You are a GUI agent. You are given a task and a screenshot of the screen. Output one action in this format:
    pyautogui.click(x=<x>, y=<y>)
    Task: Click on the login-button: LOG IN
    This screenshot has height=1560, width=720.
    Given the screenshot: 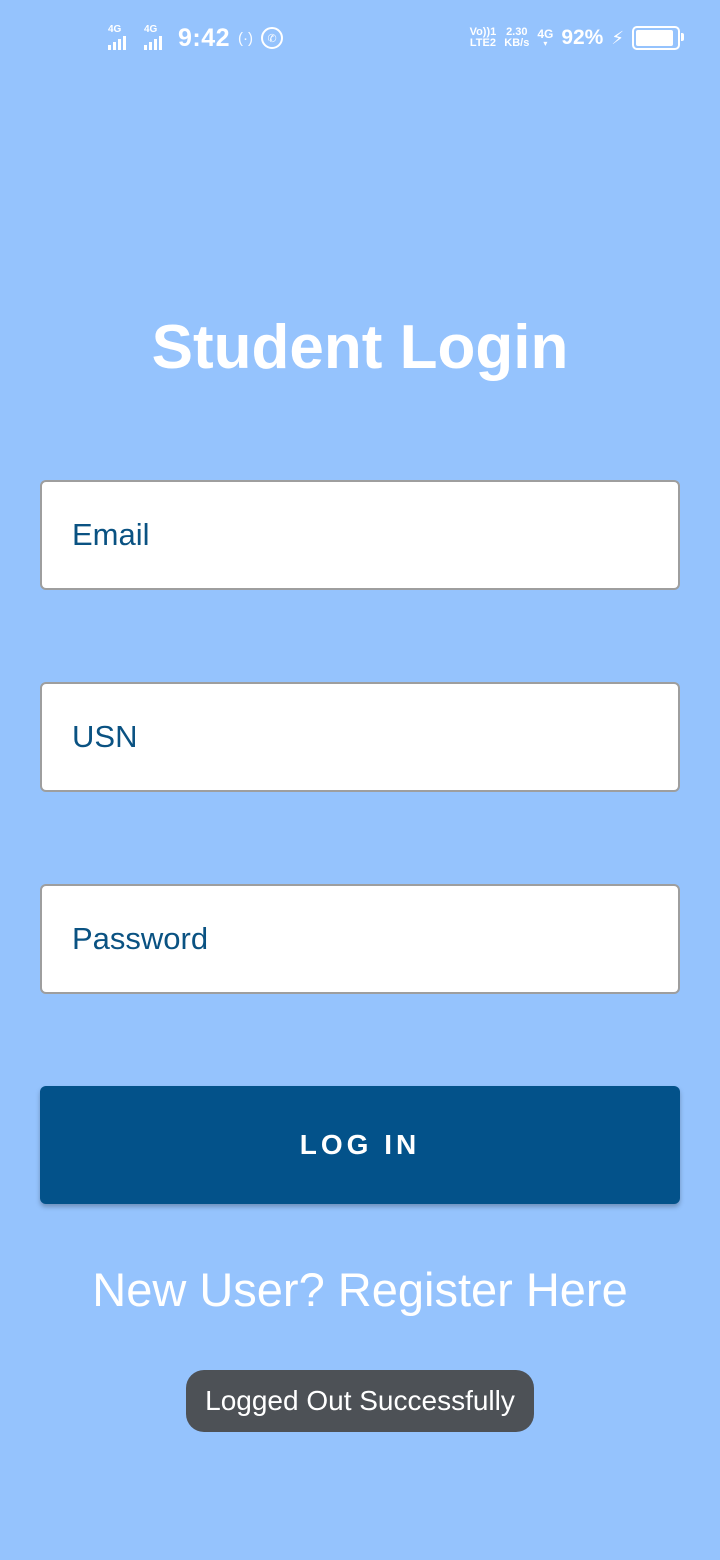 What is the action you would take?
    pyautogui.click(x=360, y=1145)
    